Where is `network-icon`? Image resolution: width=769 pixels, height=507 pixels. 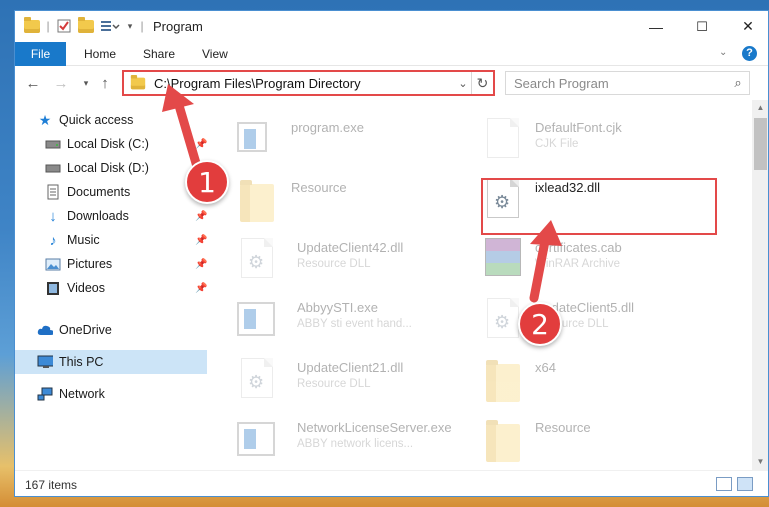 network-icon is located at coordinates (45, 394).